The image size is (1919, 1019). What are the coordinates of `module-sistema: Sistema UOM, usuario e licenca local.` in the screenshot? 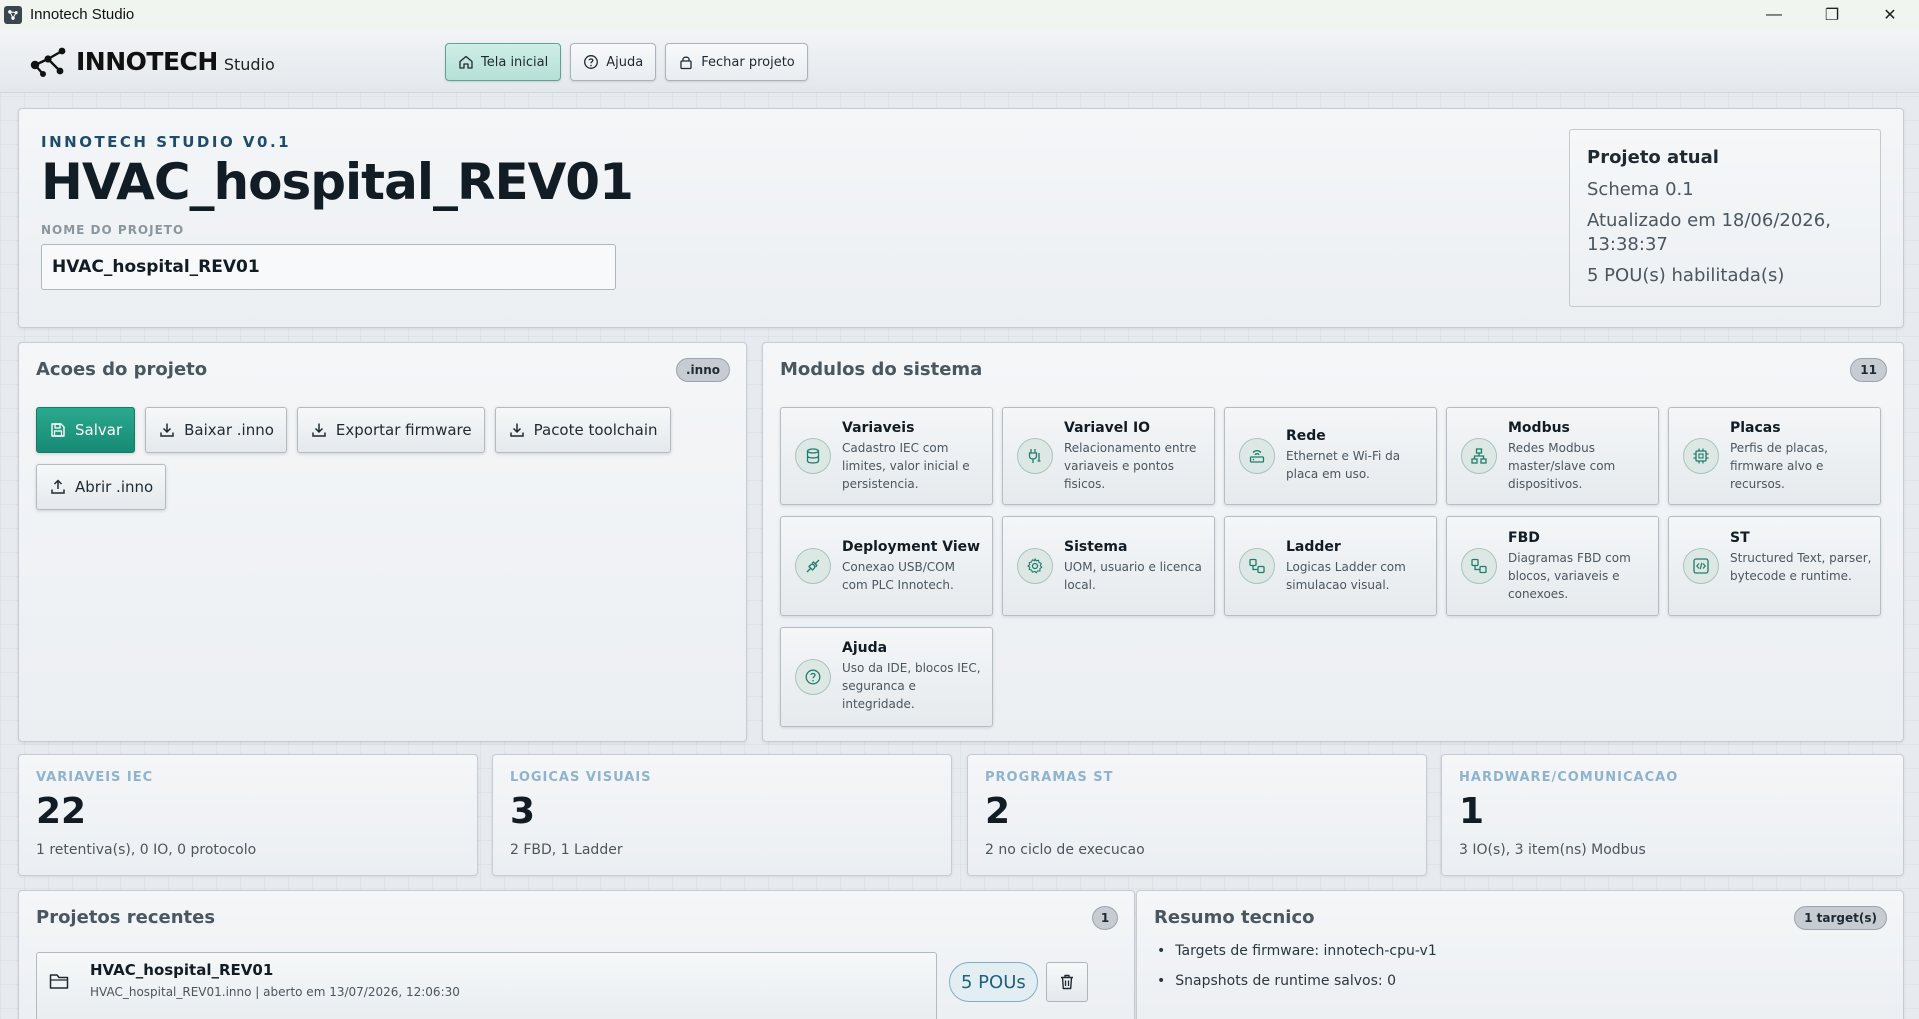 It's located at (1108, 566).